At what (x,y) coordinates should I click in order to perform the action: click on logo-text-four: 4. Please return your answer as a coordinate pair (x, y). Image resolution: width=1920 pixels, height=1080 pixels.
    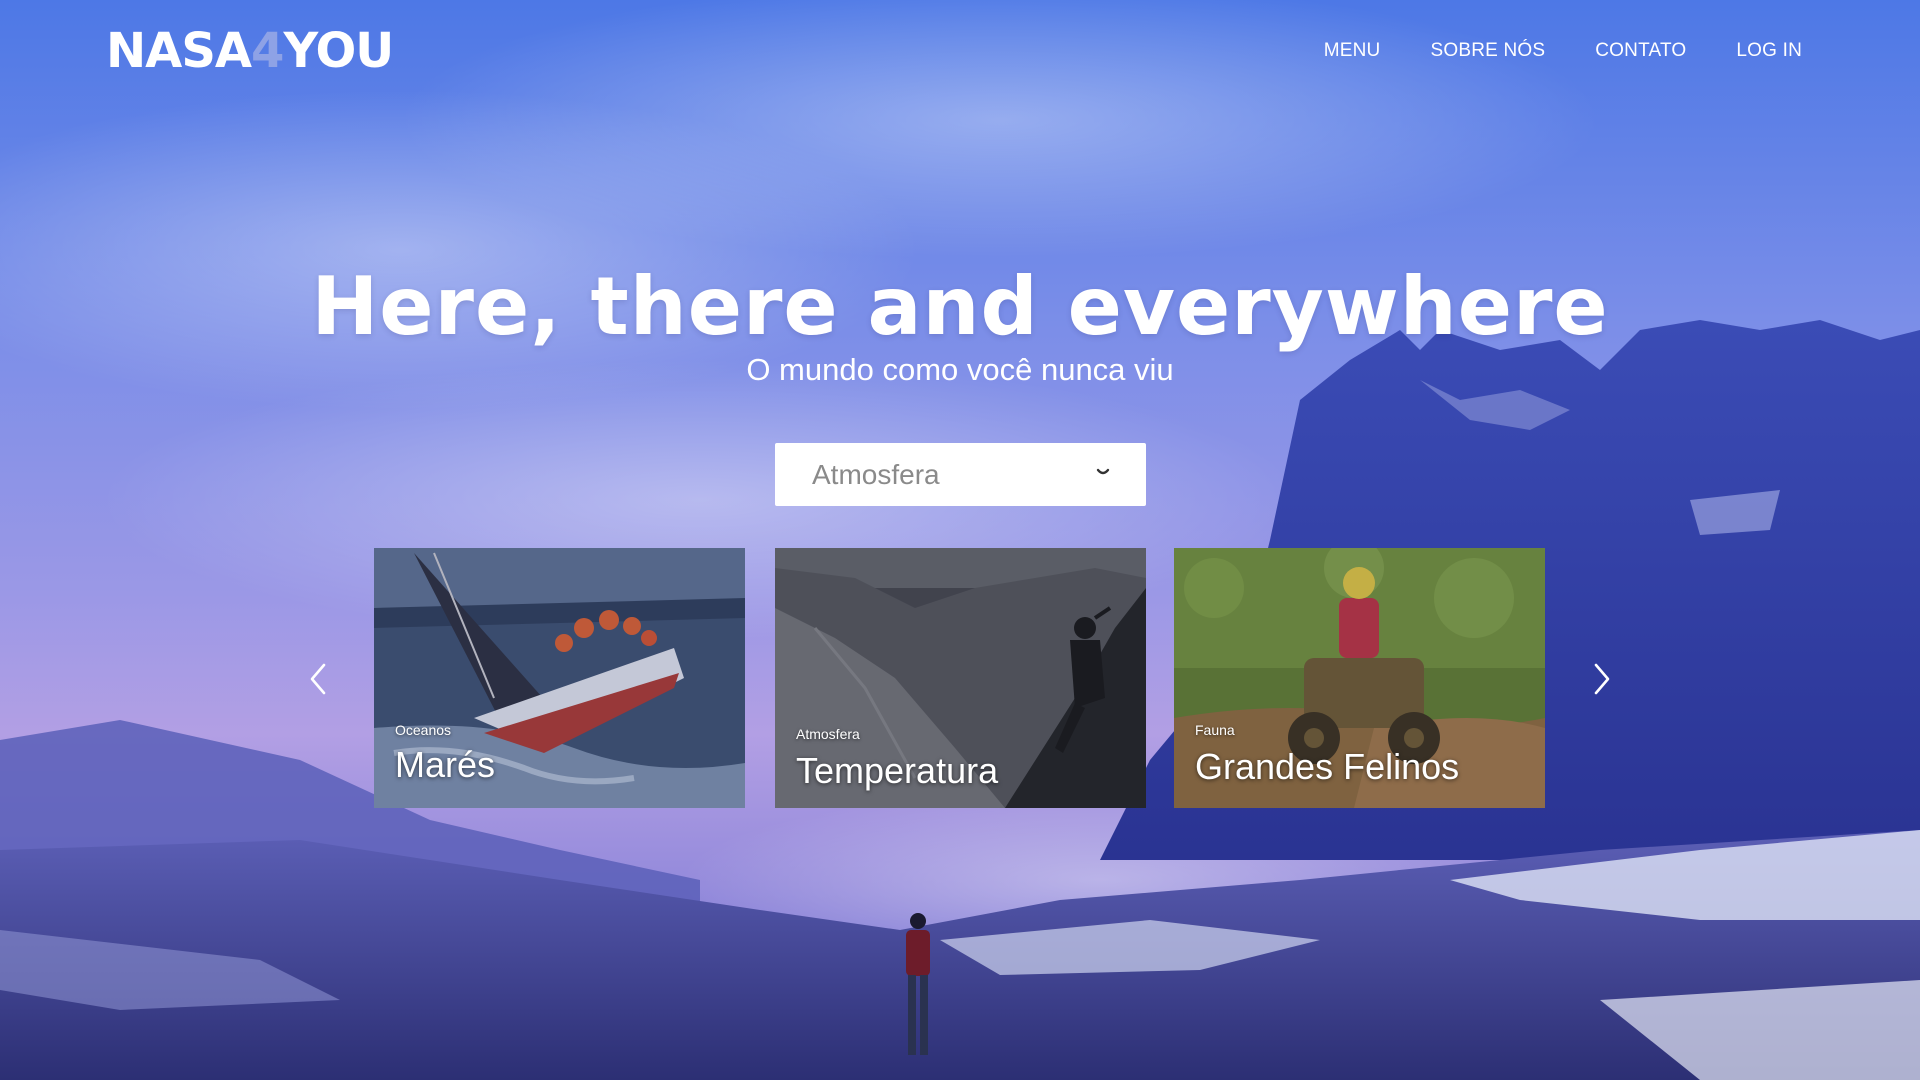
    Looking at the image, I should click on (267, 51).